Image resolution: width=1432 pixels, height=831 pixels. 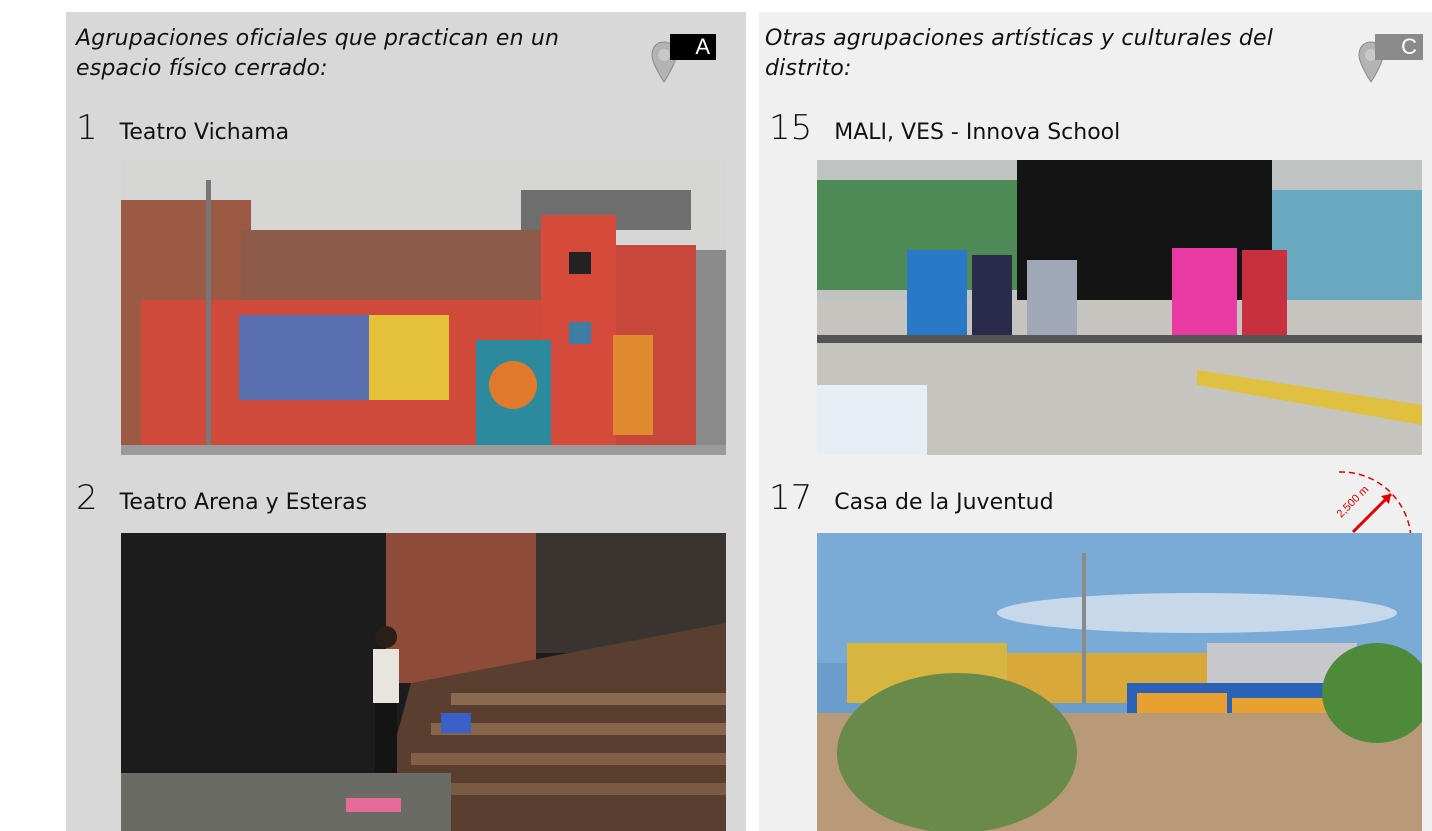 What do you see at coordinates (423, 307) in the screenshot?
I see `teatro-vichama-photo` at bounding box center [423, 307].